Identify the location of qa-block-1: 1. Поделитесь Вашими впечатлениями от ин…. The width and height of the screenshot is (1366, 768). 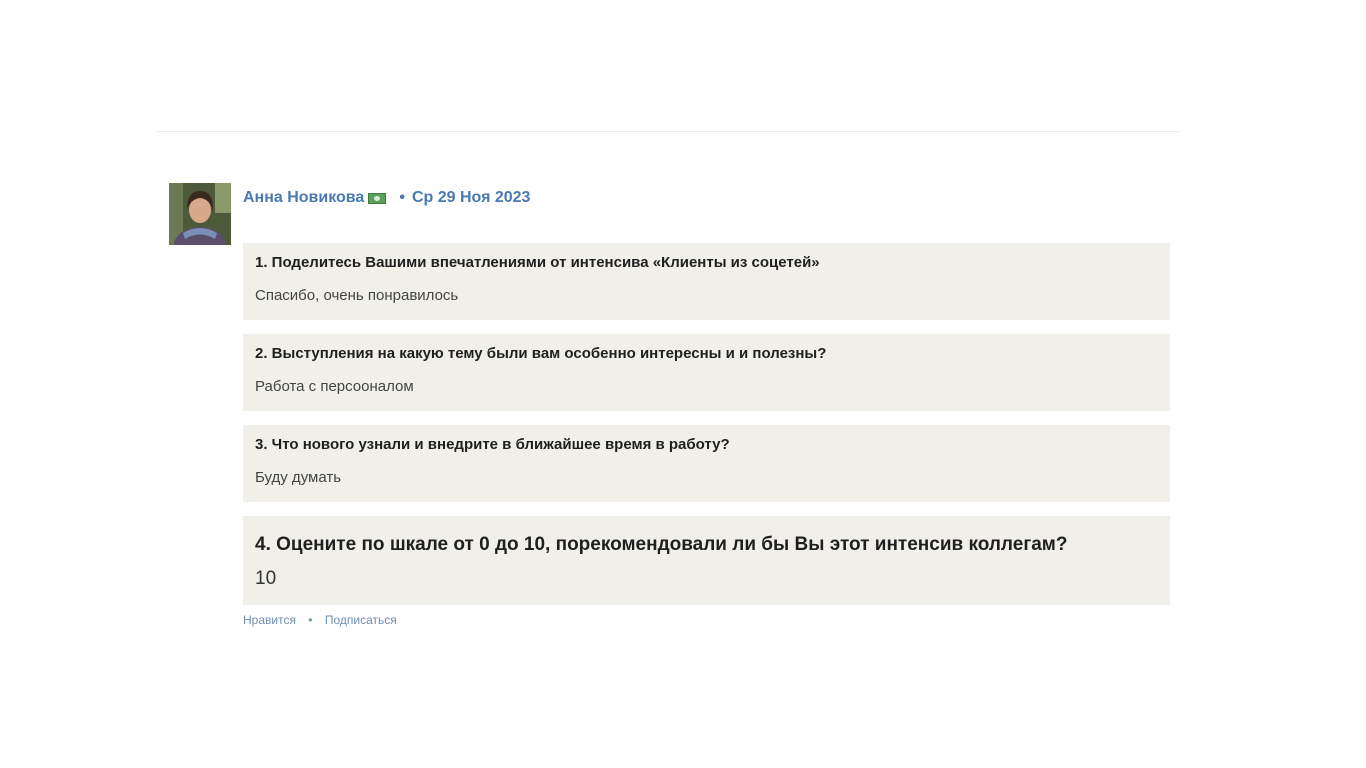
(706, 281).